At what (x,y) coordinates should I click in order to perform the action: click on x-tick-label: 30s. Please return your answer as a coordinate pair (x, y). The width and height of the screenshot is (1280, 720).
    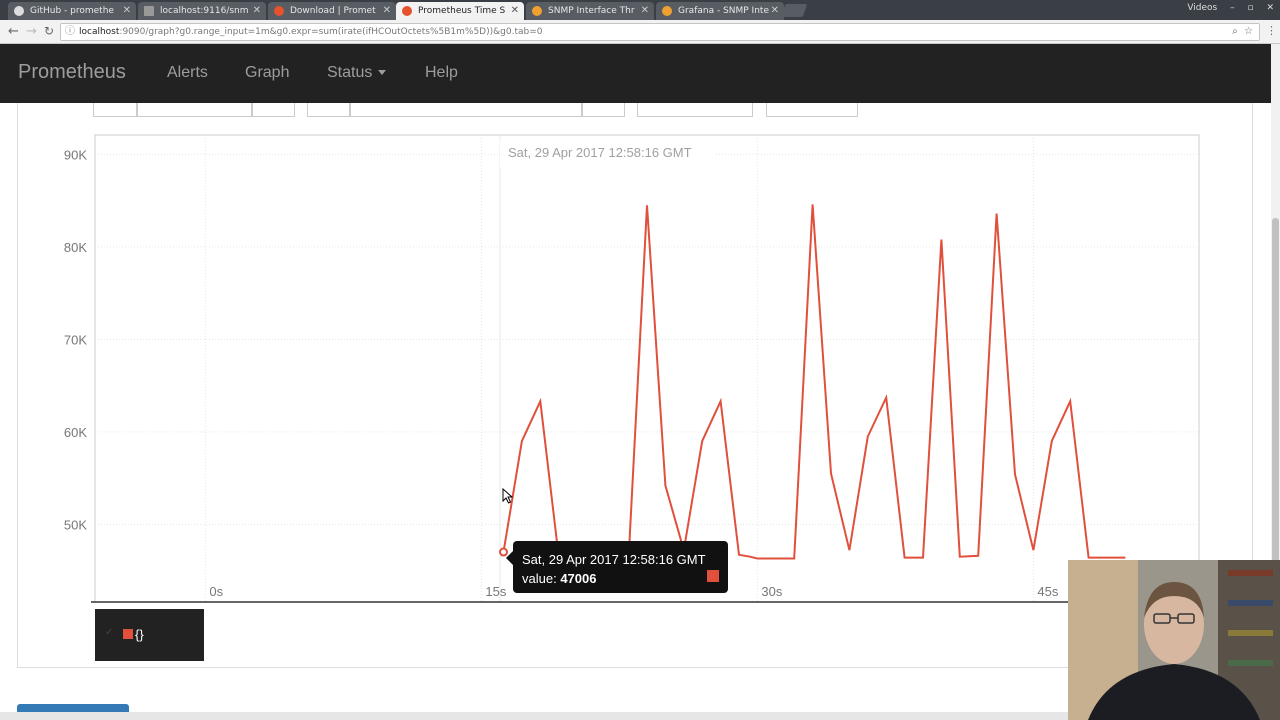
    Looking at the image, I should click on (771, 591).